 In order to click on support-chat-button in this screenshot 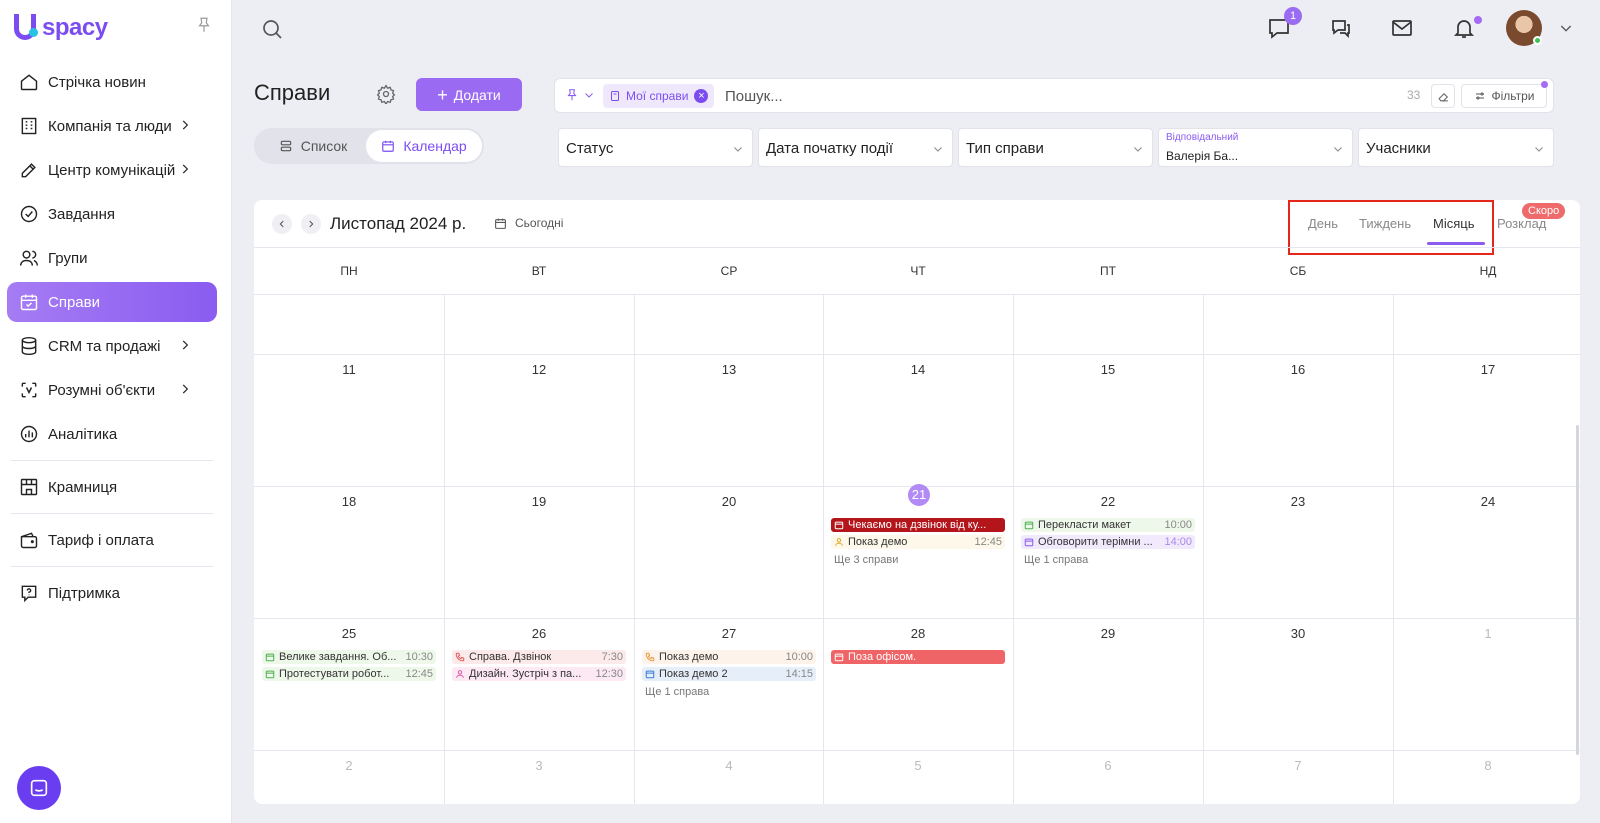, I will do `click(39, 788)`.